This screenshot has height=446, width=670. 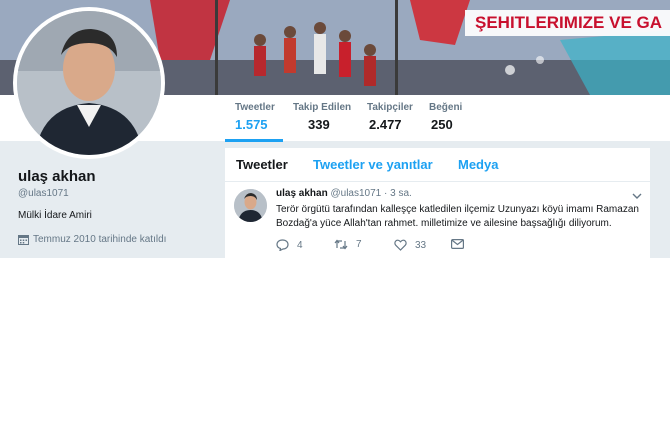 I want to click on tweet-avatar, so click(x=250, y=205).